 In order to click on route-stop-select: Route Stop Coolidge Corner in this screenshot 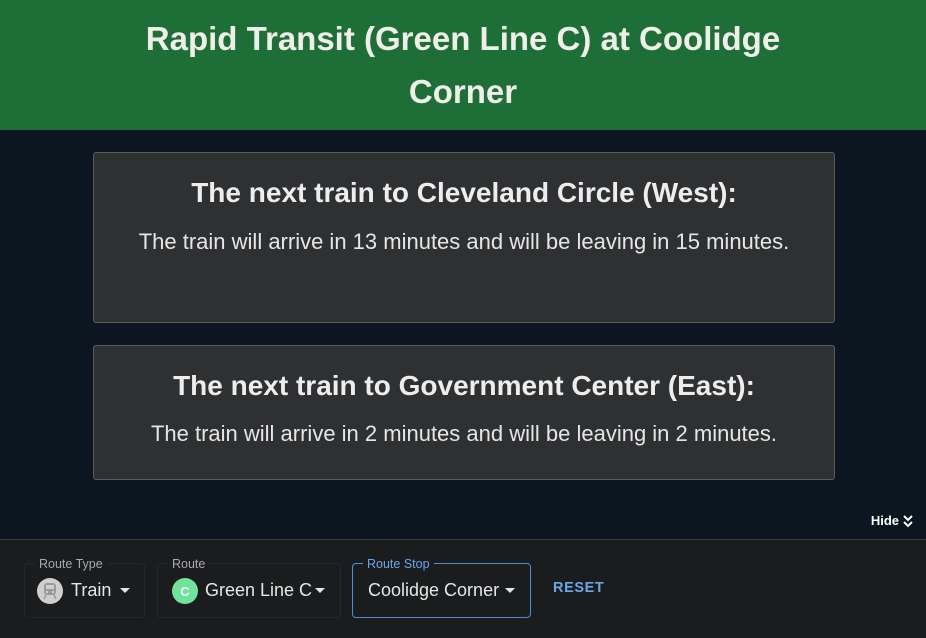, I will do `click(441, 587)`.